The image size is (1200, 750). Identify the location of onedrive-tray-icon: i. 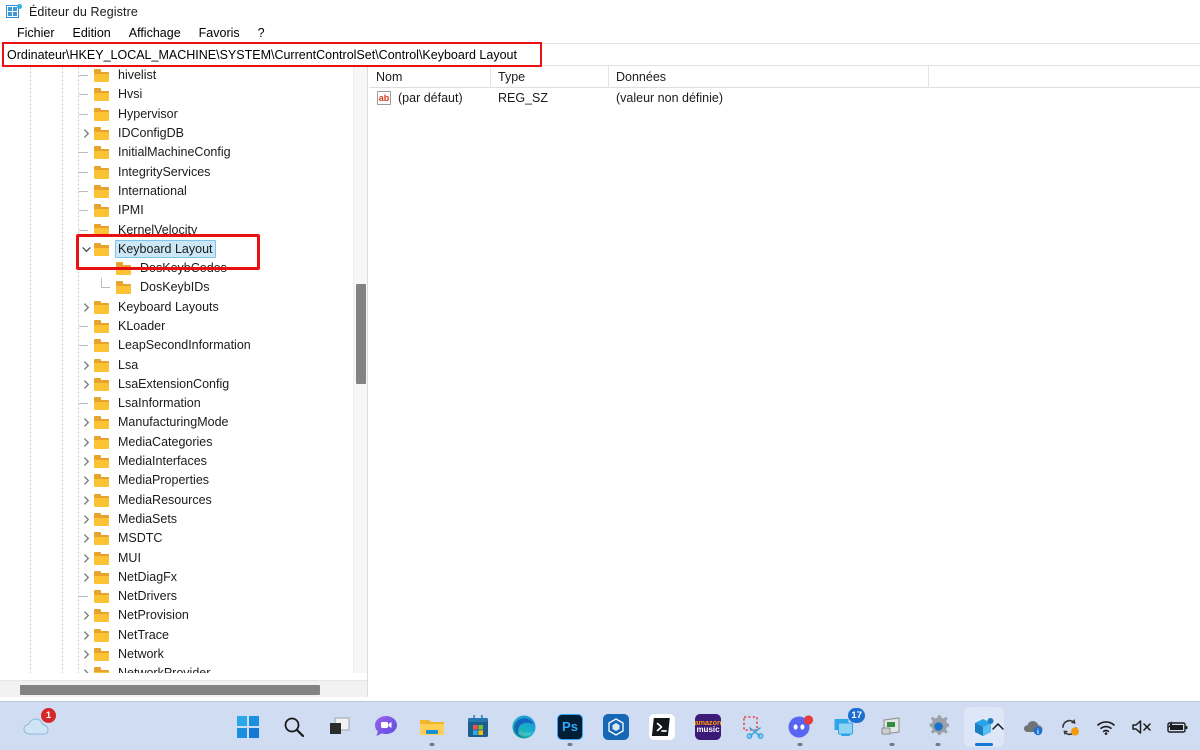
(1034, 727).